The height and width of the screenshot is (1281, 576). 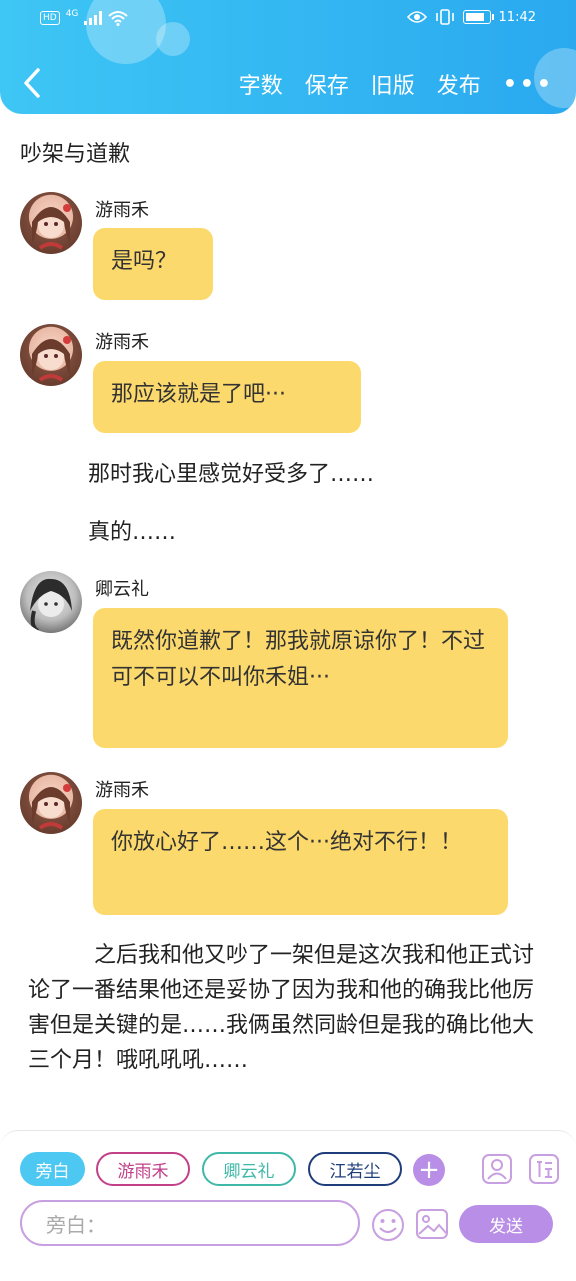 What do you see at coordinates (393, 84) in the screenshot?
I see `old-version-button: 旧版` at bounding box center [393, 84].